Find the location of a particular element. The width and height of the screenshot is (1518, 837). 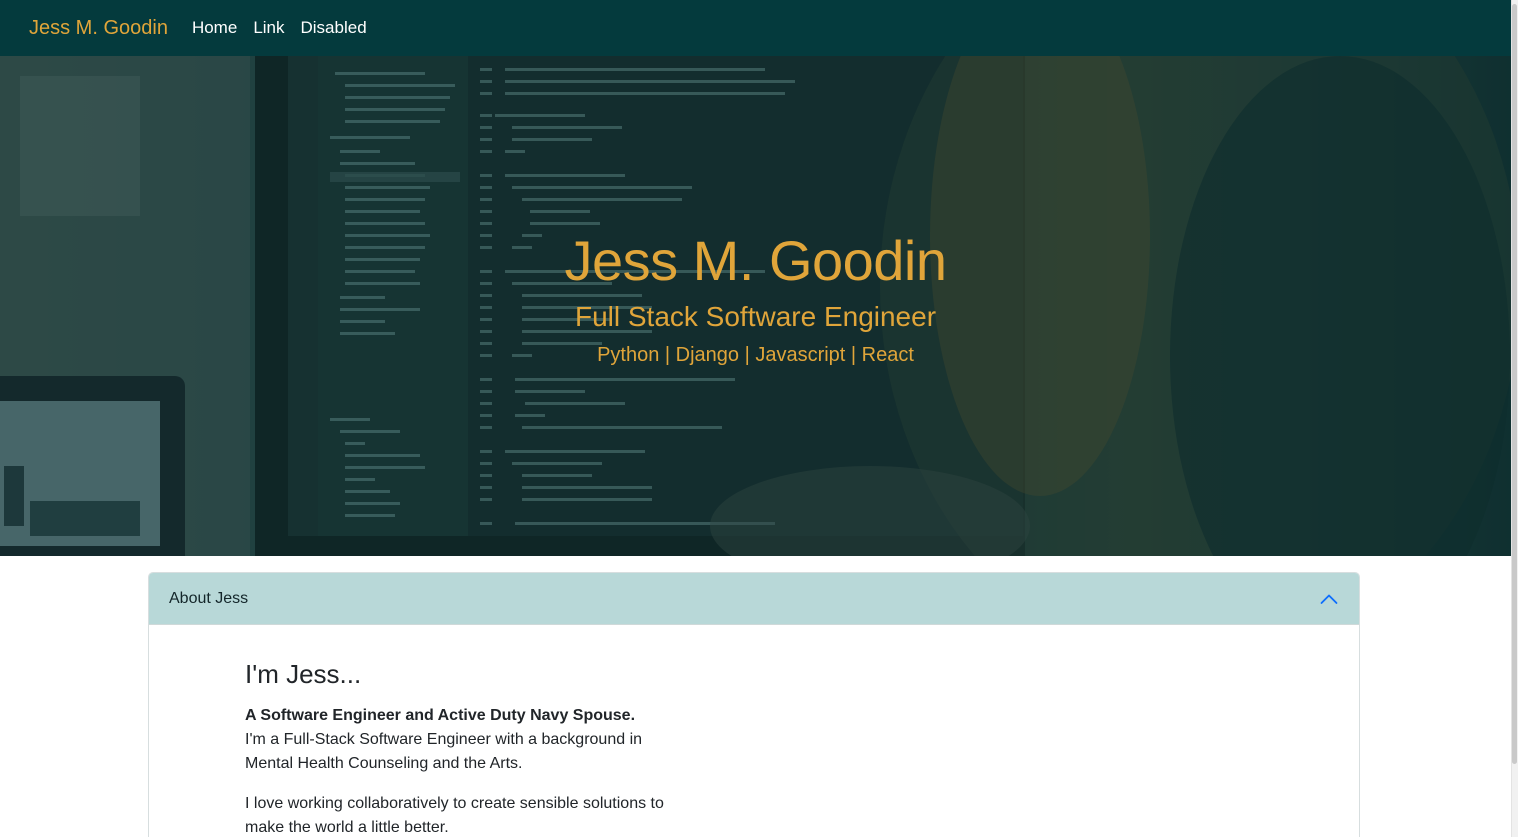

nav-link-disabled: Disabled is located at coordinates (333, 27).